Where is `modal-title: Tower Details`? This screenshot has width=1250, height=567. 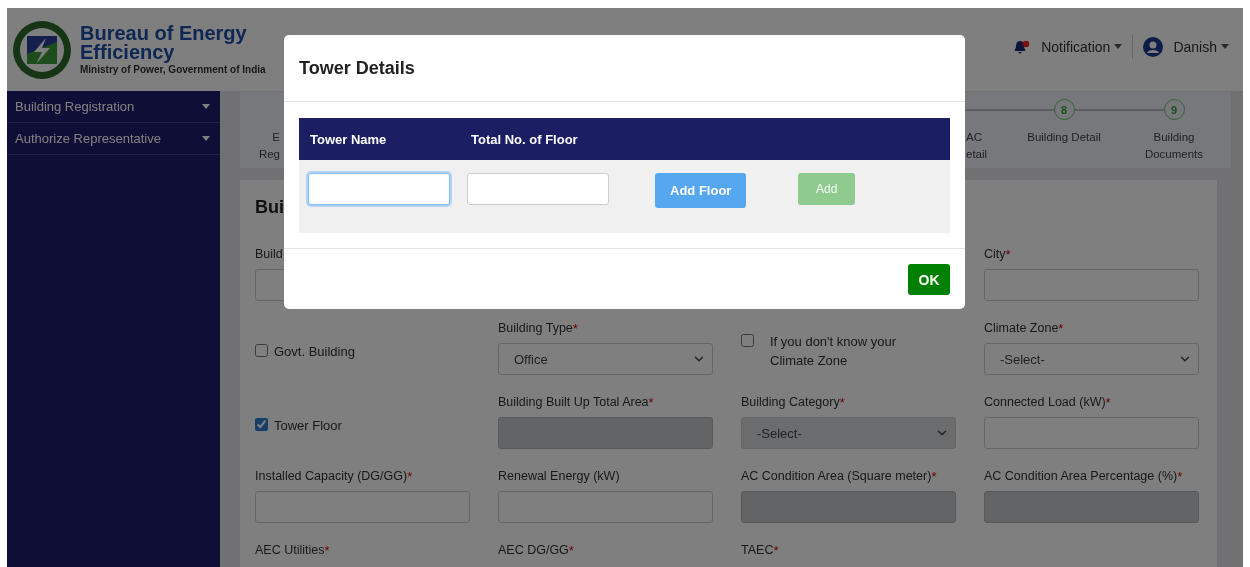
modal-title: Tower Details is located at coordinates (357, 68).